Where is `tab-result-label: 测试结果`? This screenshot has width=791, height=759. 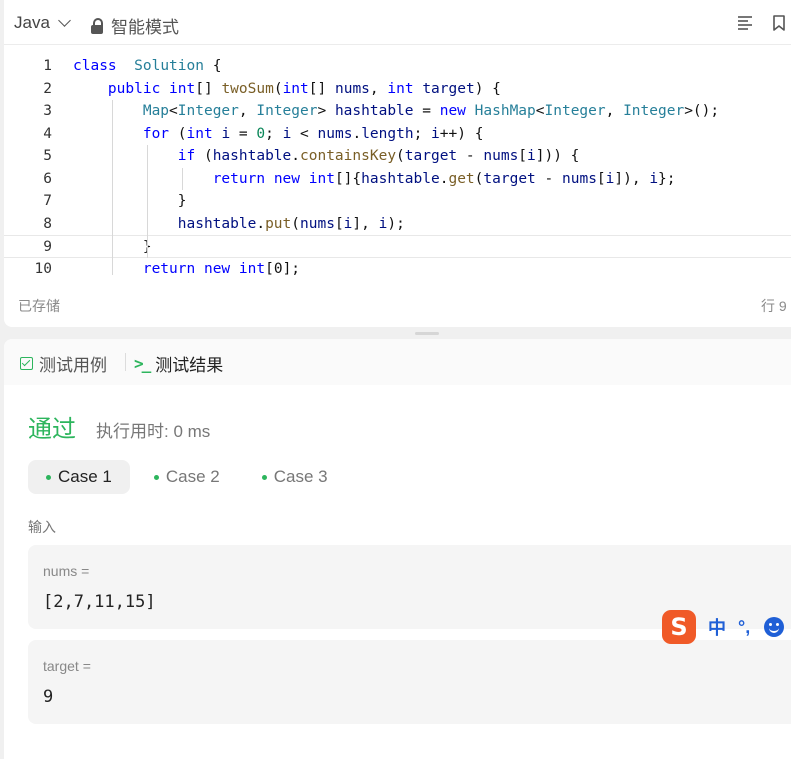
tab-result-label: 测试结果 is located at coordinates (189, 365).